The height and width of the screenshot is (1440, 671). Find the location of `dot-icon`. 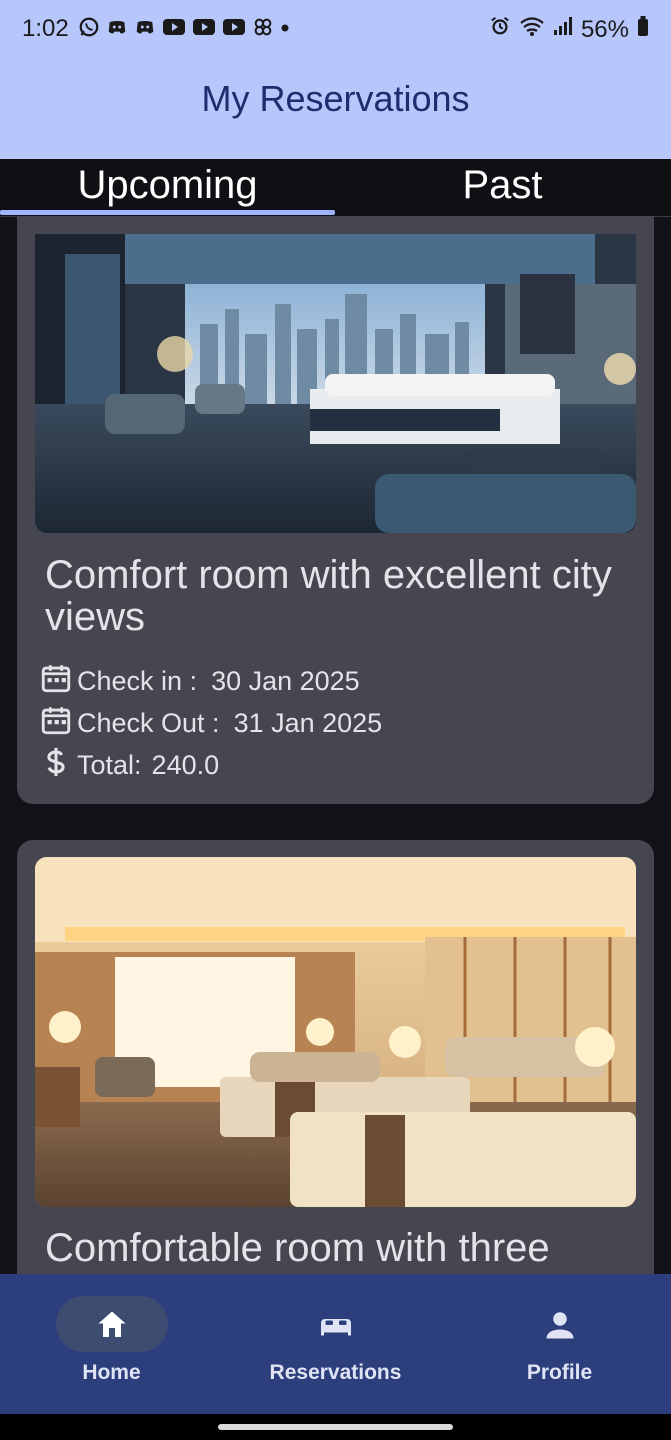

dot-icon is located at coordinates (285, 30).